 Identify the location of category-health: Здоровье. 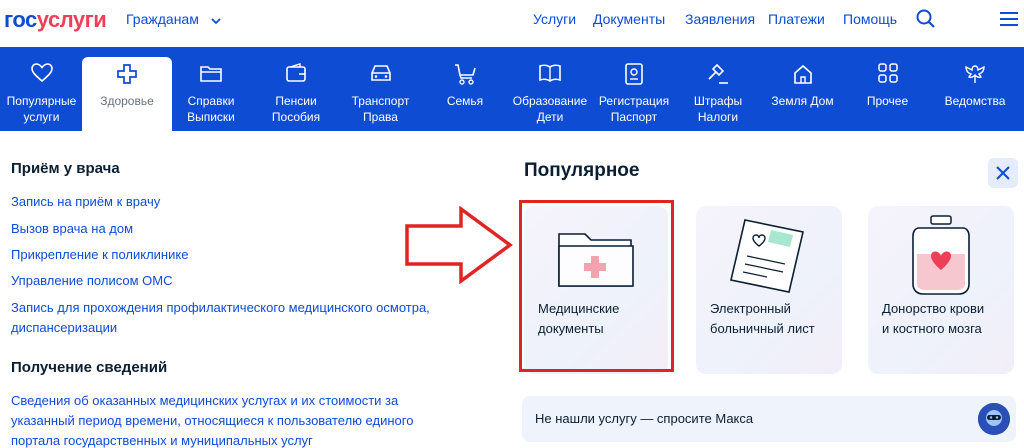
(127, 94).